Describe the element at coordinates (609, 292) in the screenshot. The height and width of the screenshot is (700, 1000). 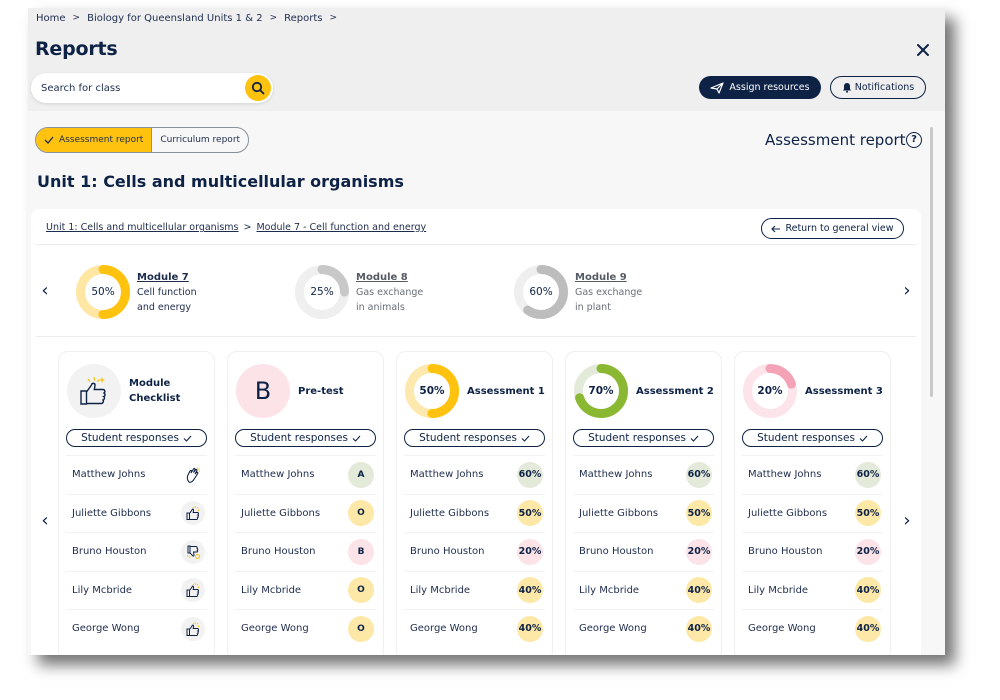
I see `module-subtitle-line1: Gas exchange` at that location.